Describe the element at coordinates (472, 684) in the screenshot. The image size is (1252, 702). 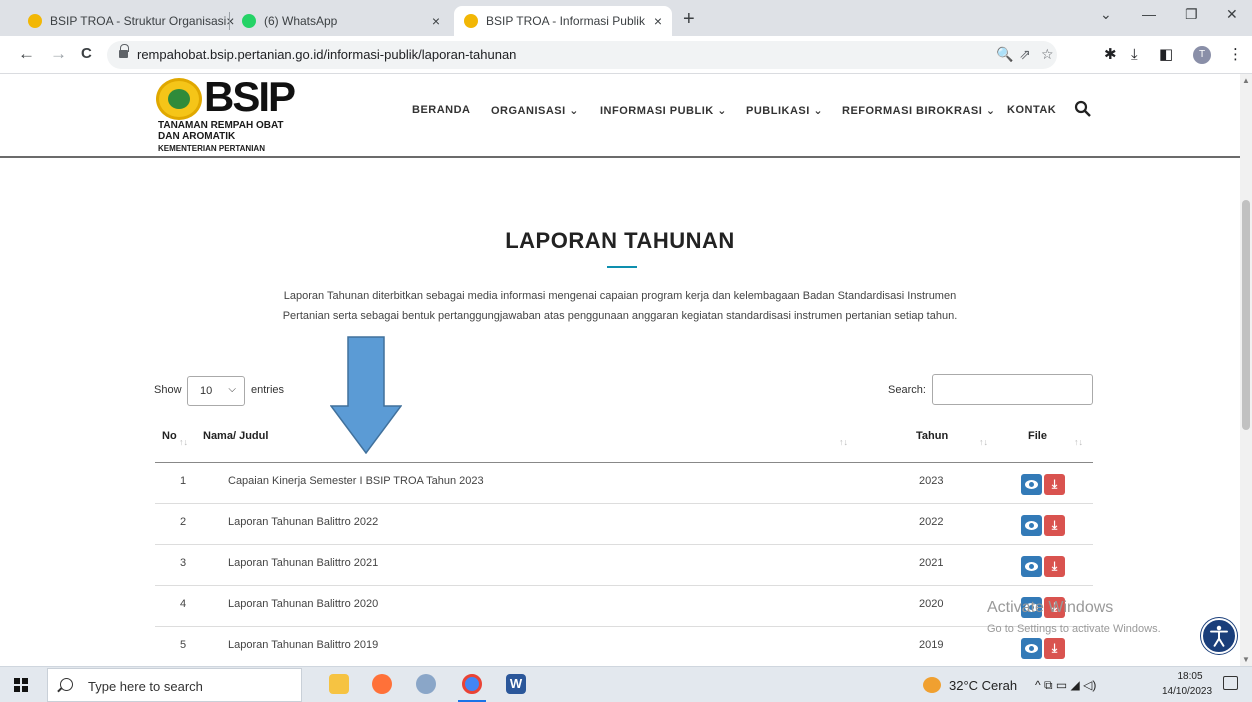
I see `chrome-icon` at that location.